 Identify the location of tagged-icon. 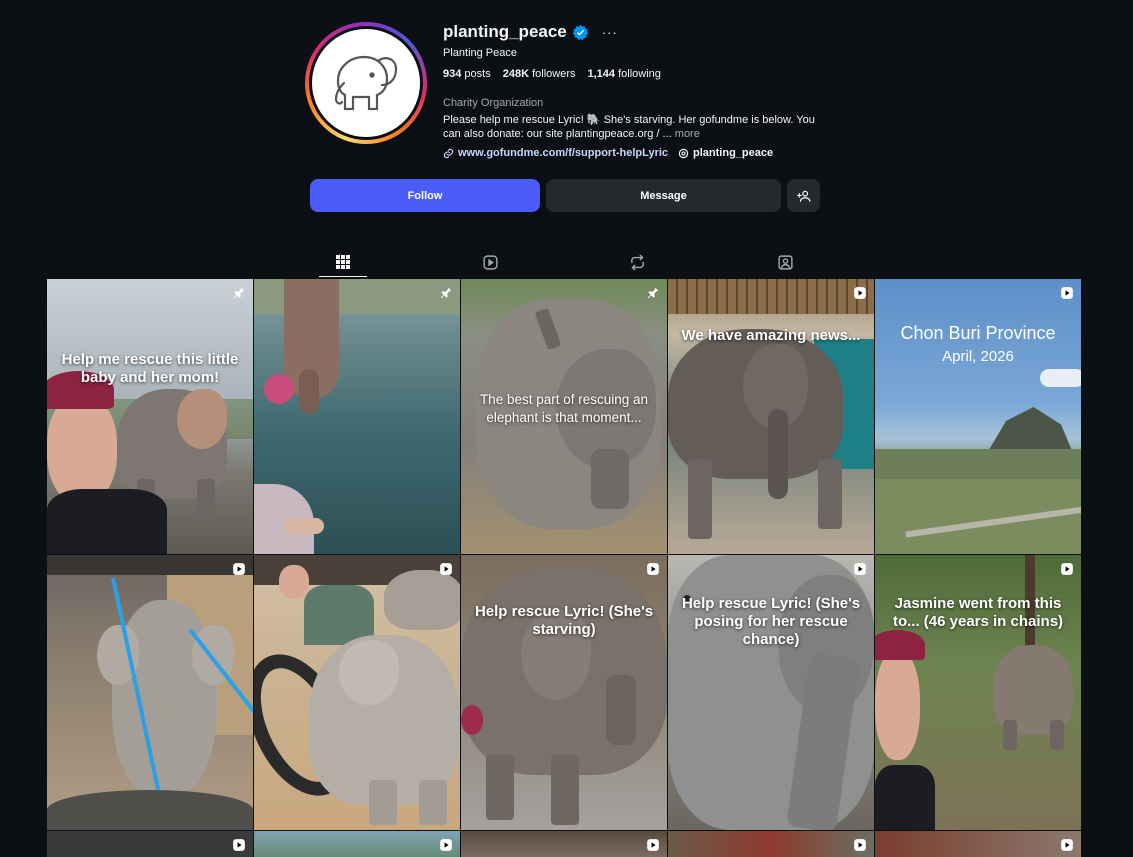
(785, 262).